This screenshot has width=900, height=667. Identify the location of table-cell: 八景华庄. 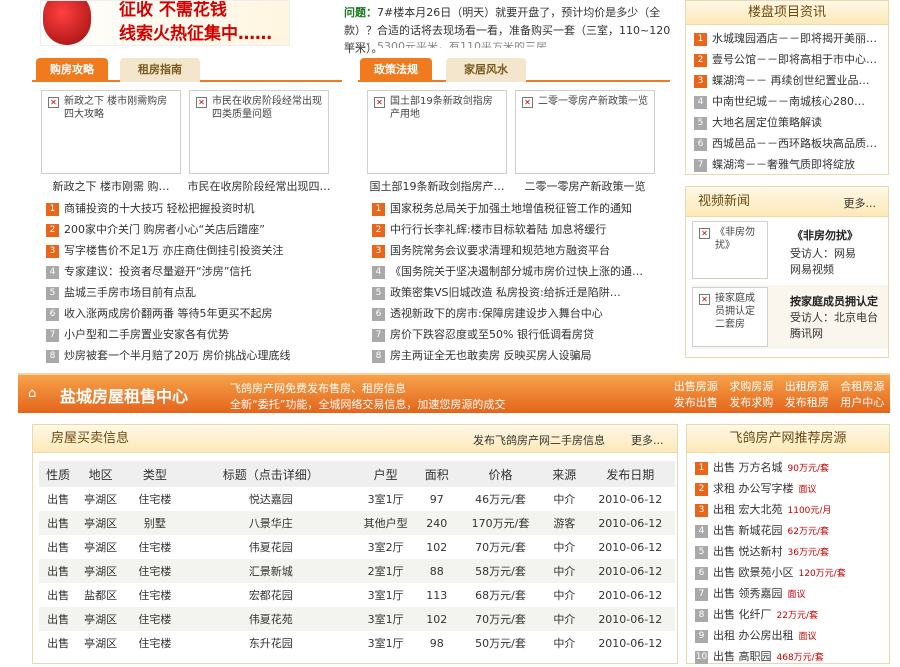
(271, 523).